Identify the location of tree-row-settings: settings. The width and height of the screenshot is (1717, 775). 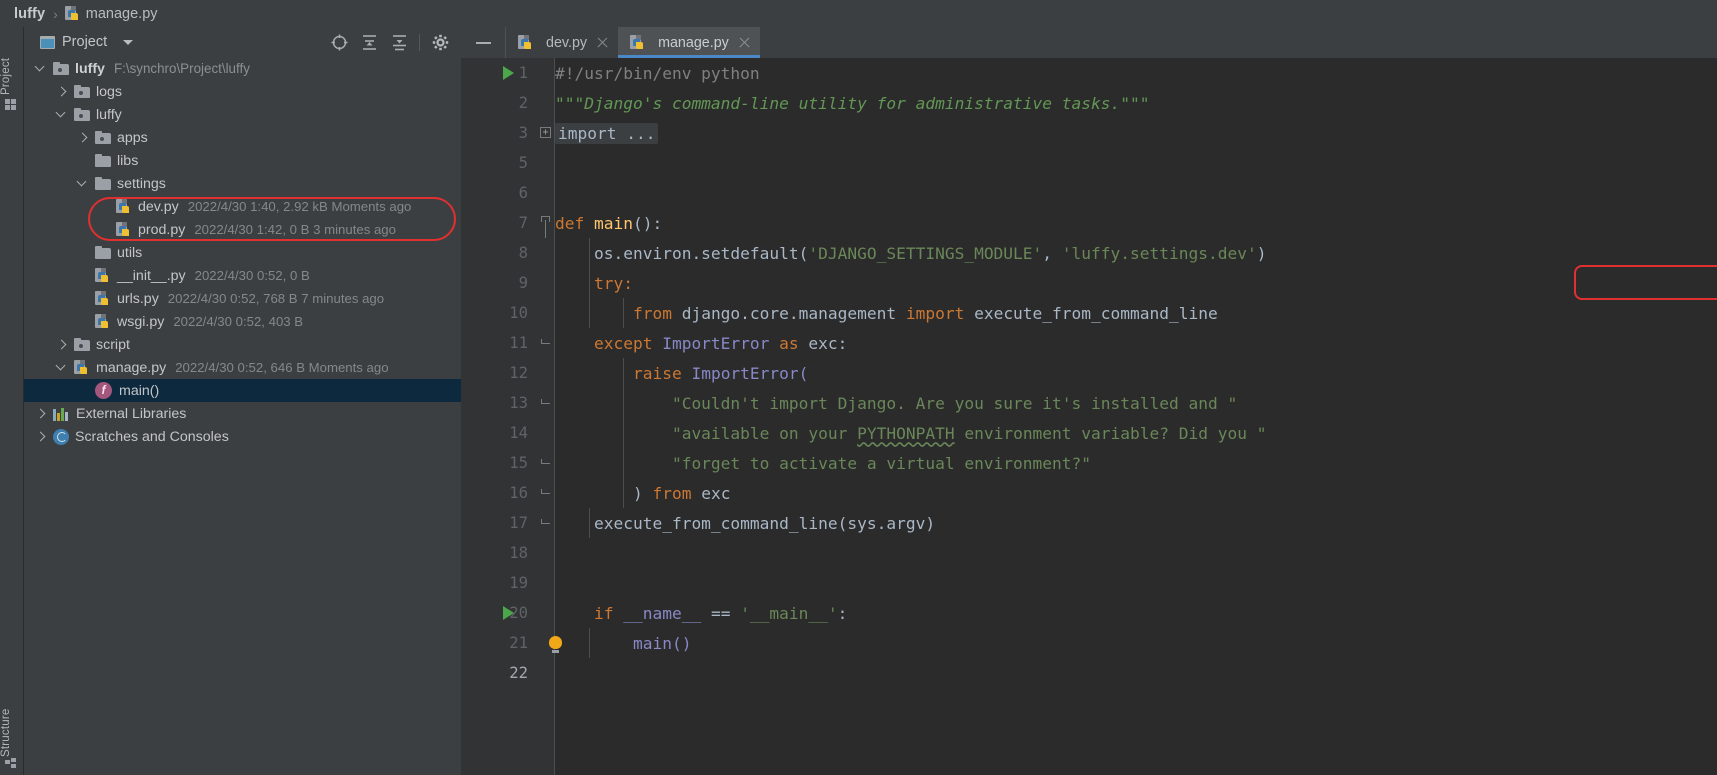
(242, 183).